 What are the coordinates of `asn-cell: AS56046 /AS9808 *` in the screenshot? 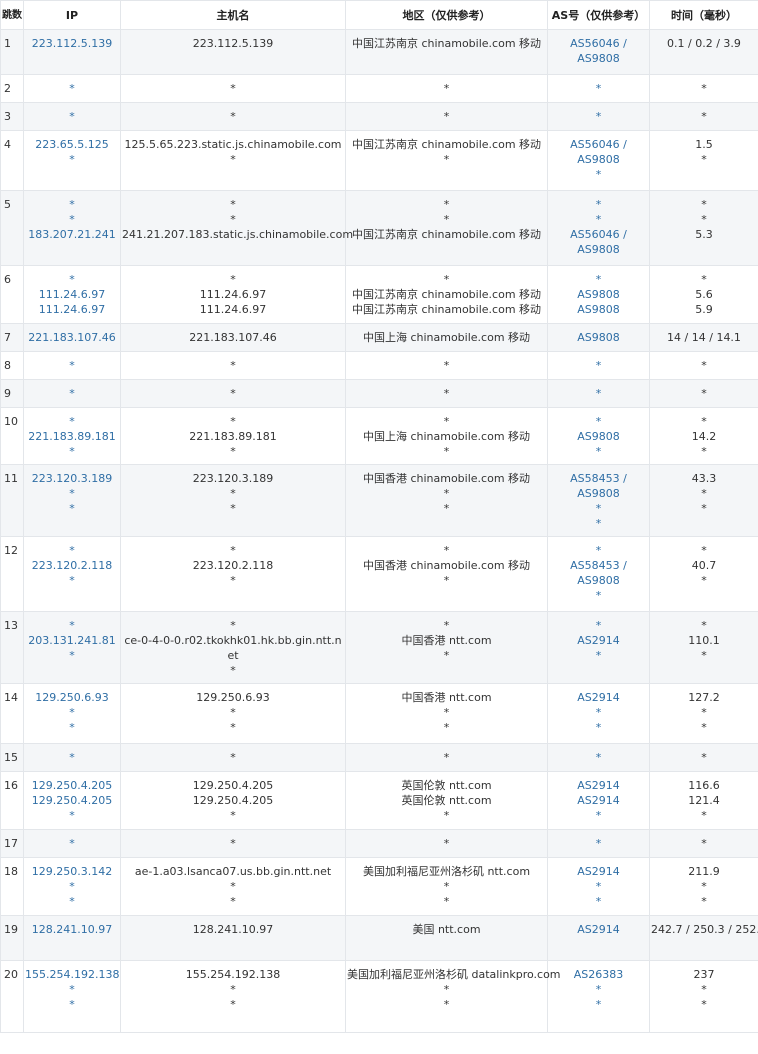 It's located at (598, 160).